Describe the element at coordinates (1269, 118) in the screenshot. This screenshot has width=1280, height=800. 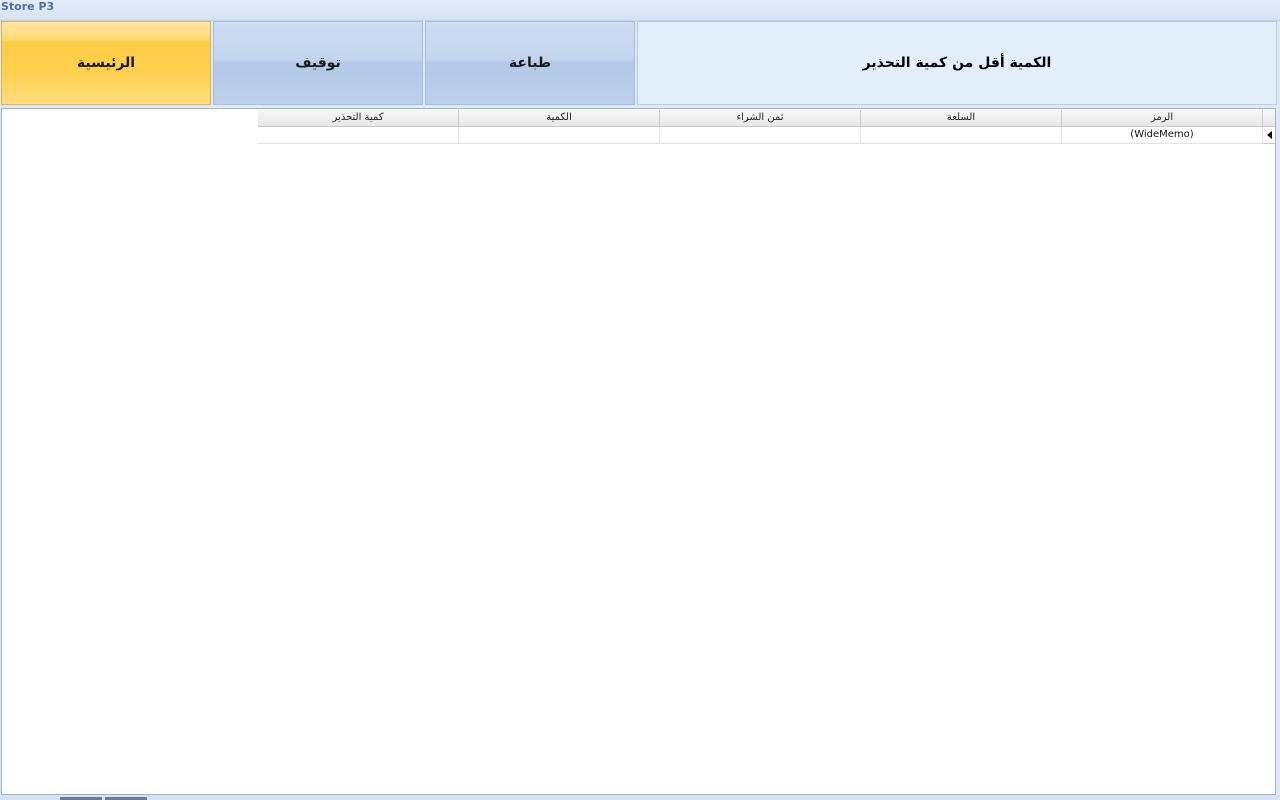
I see `header-indicator` at that location.